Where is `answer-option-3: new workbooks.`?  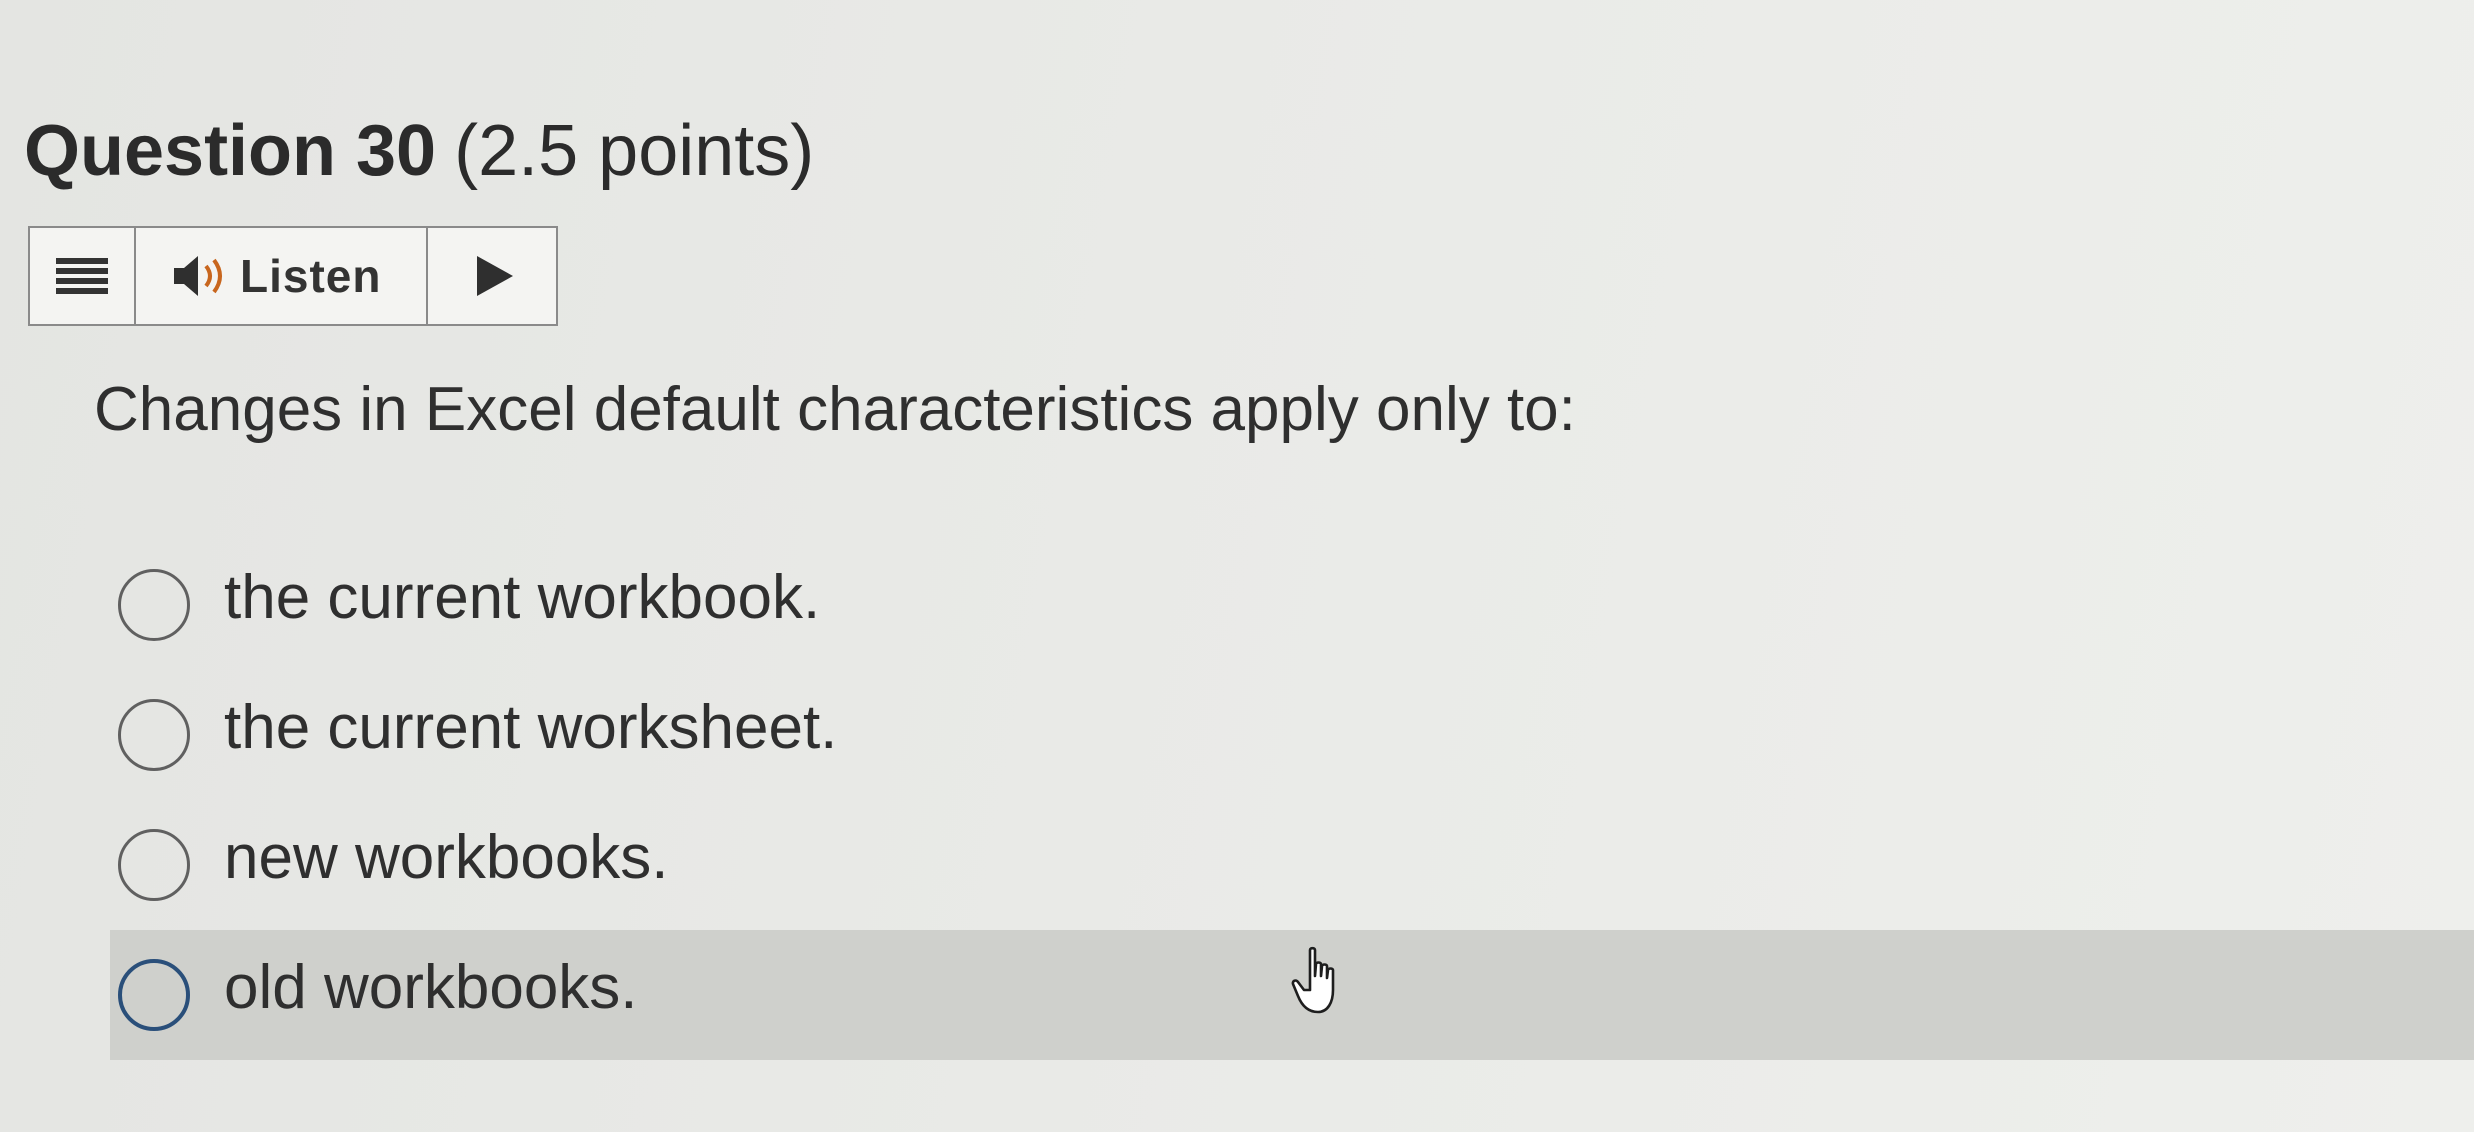 answer-option-3: new workbooks. is located at coordinates (1292, 865).